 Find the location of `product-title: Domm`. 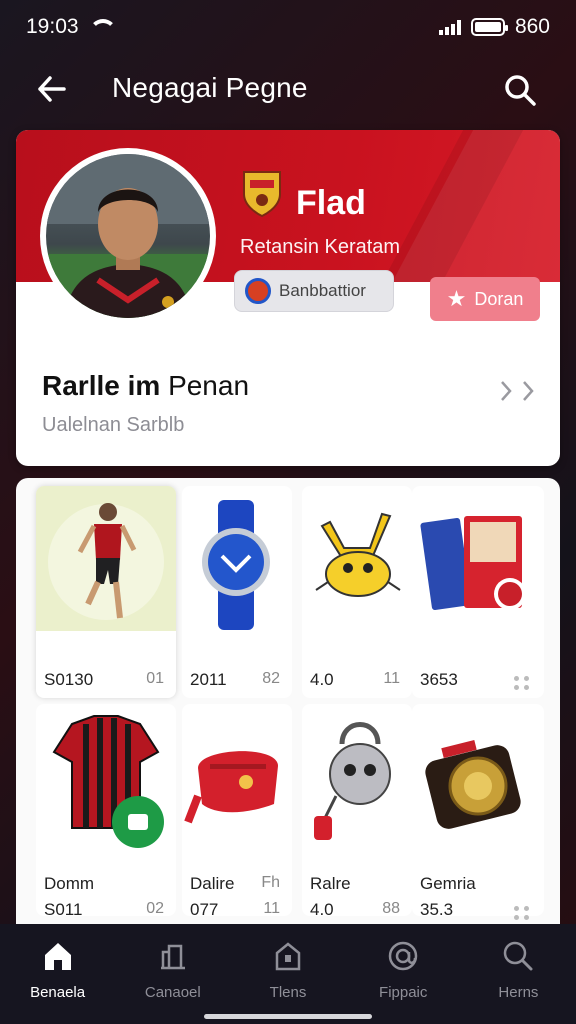

product-title: Domm is located at coordinates (69, 883).